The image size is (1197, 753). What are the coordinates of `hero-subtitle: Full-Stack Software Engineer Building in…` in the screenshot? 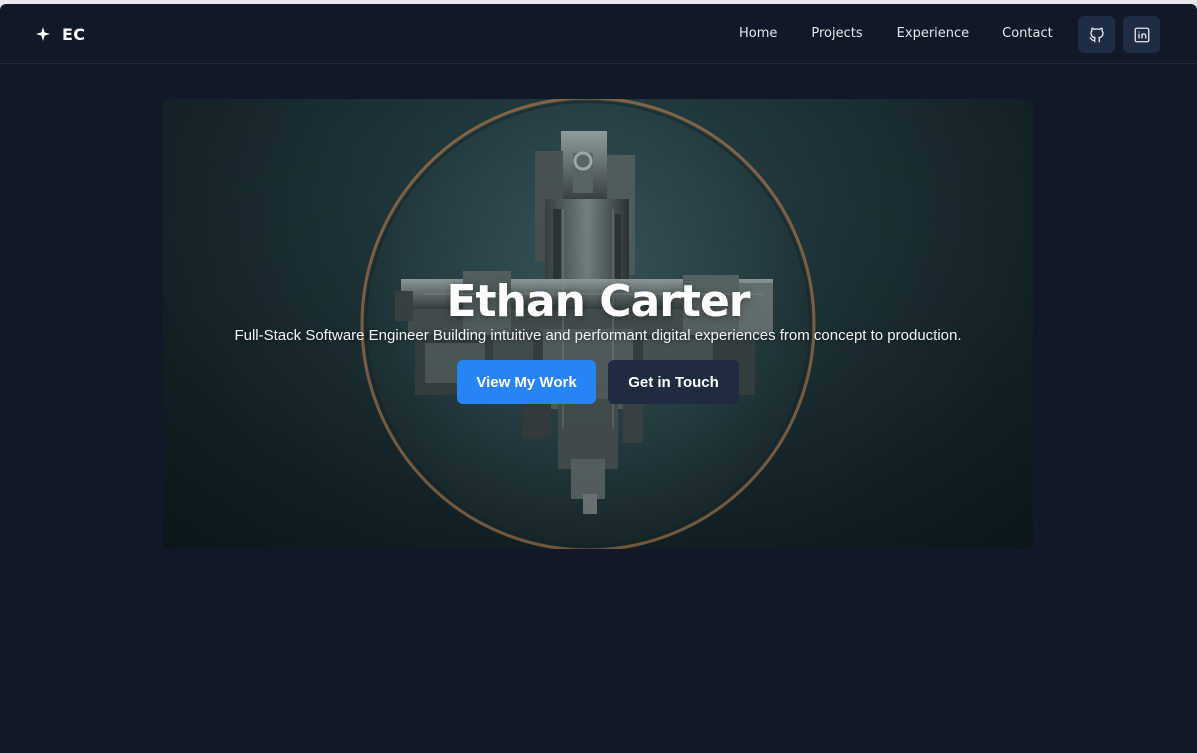 It's located at (598, 335).